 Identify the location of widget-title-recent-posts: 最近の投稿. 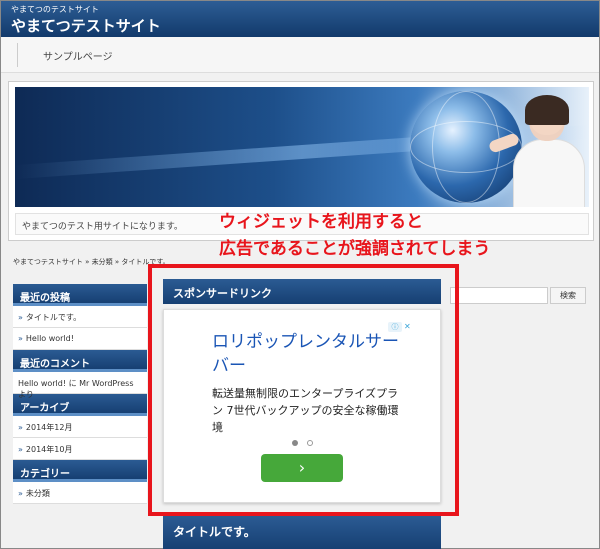
(80, 295).